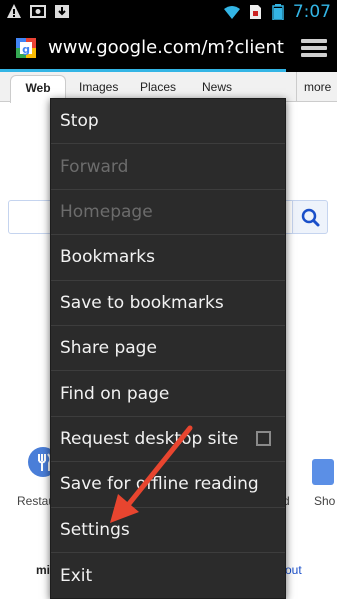 This screenshot has width=337, height=599. Describe the element at coordinates (314, 49) in the screenshot. I see `overflow-menu-icon` at that location.